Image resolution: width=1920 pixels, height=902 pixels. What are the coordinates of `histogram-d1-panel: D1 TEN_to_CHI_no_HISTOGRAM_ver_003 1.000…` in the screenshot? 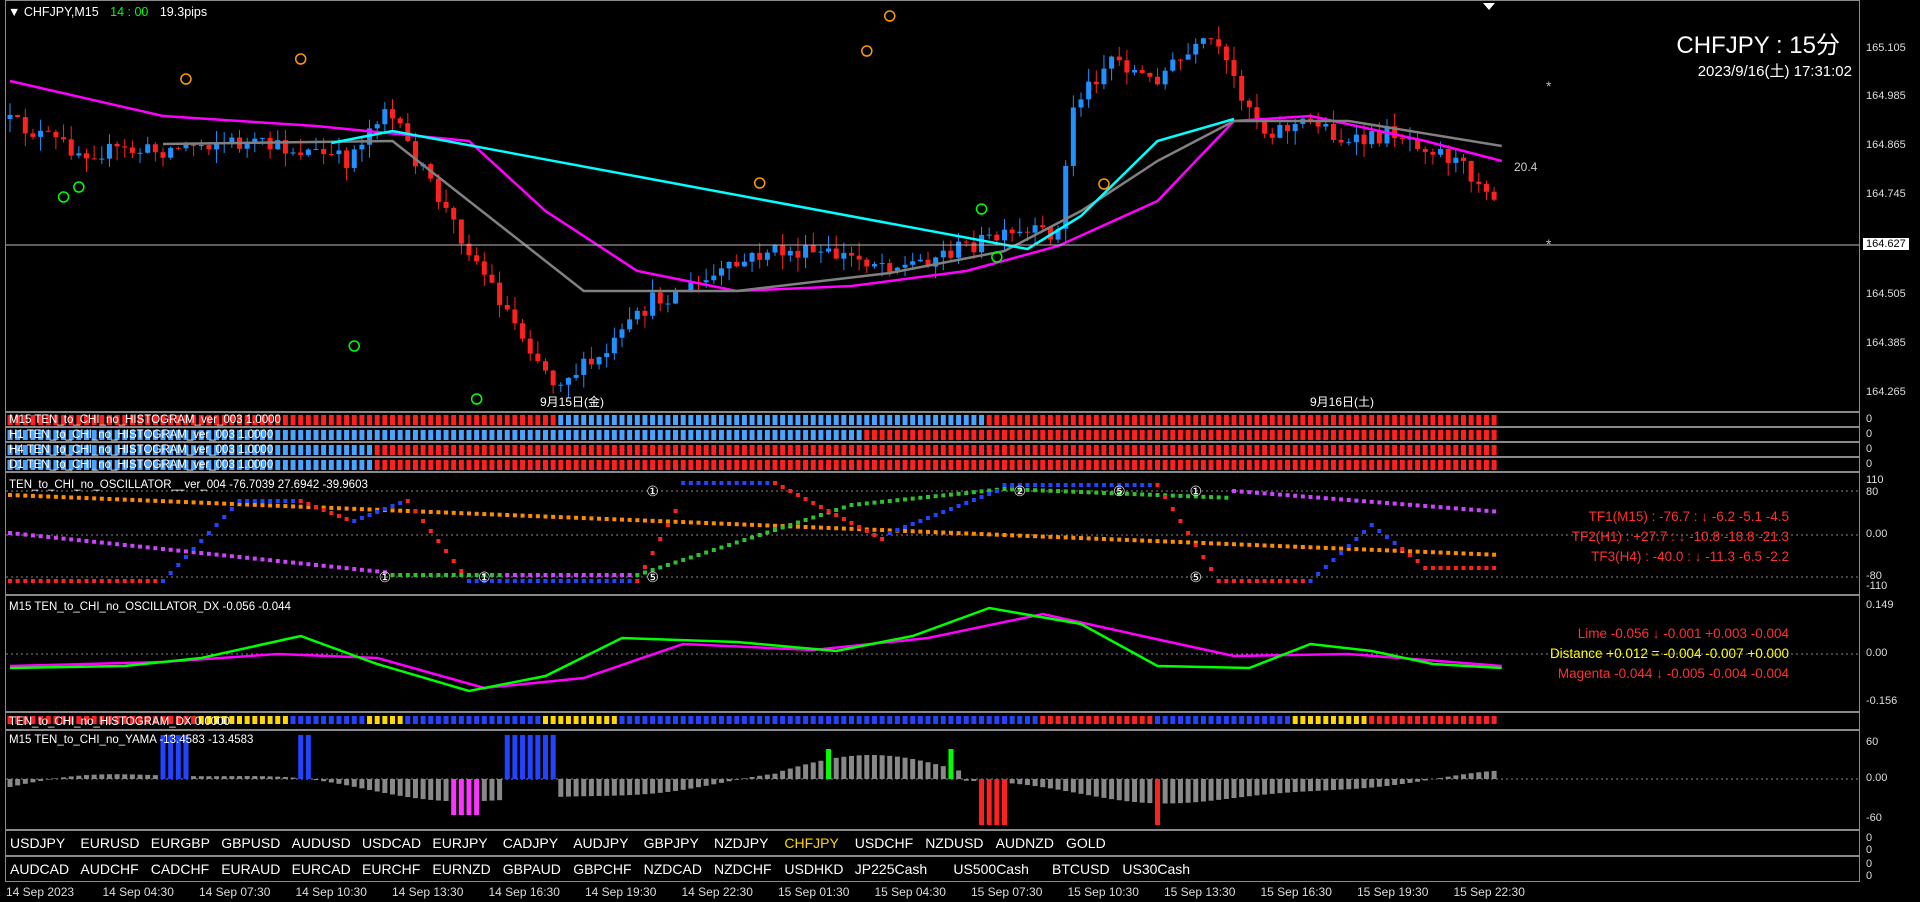 It's located at (932, 464).